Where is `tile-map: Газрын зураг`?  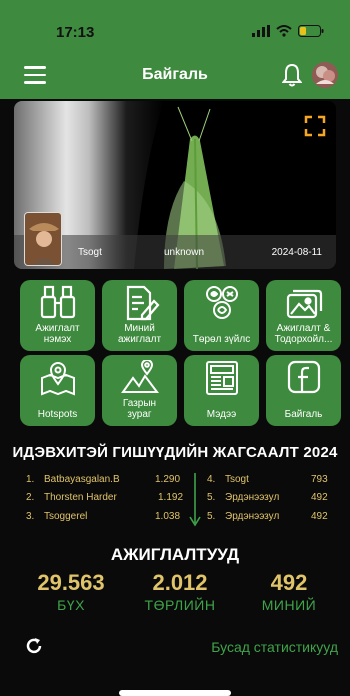 tile-map: Газрын зураг is located at coordinates (139, 390).